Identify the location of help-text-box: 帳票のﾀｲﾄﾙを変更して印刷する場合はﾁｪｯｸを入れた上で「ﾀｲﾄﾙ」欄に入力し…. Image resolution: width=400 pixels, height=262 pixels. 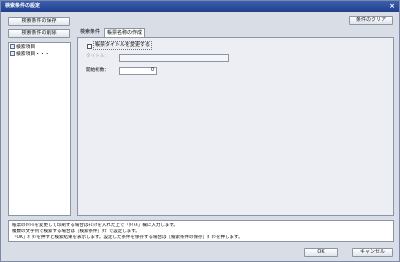
(201, 231).